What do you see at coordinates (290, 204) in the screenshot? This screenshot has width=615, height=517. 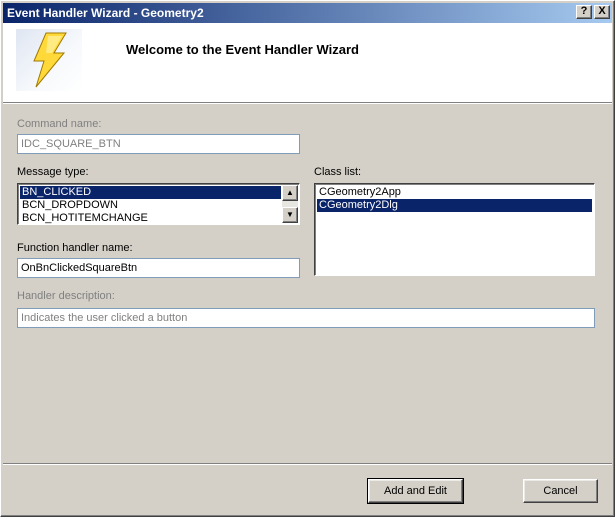 I see `message-type-scrollbar: ▲ ▼` at bounding box center [290, 204].